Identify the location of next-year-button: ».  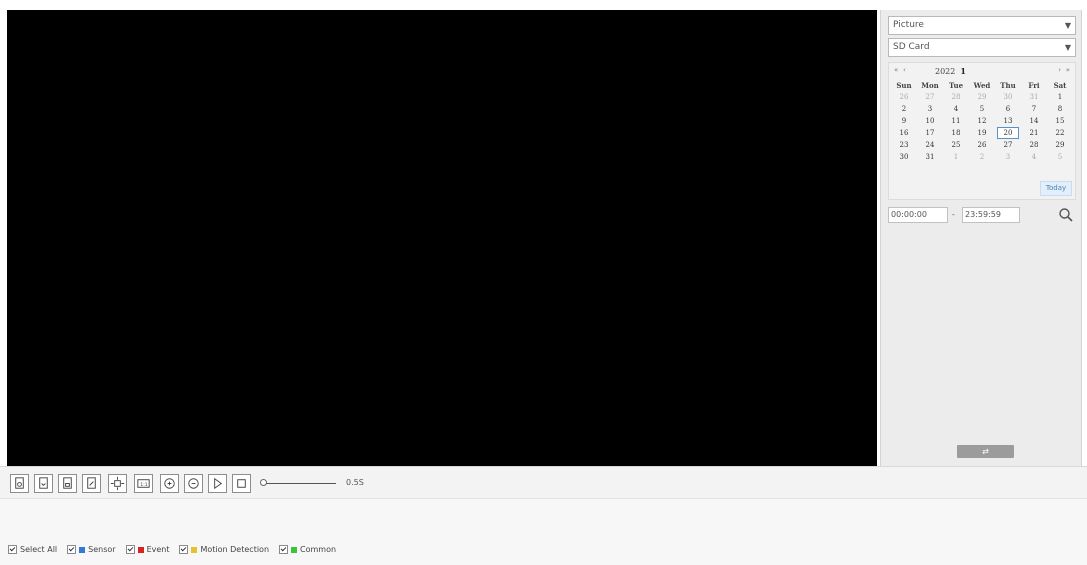
(1068, 70).